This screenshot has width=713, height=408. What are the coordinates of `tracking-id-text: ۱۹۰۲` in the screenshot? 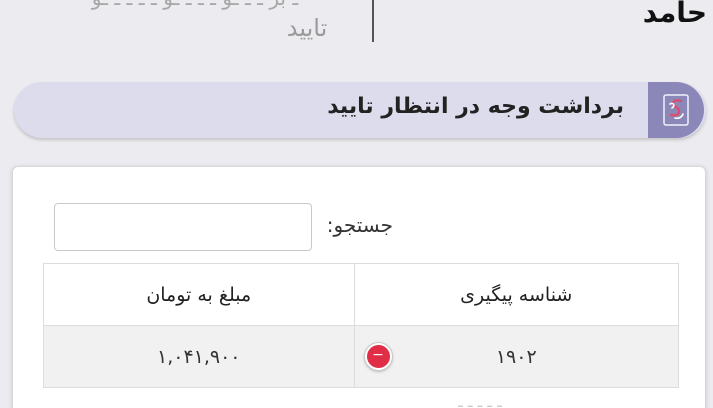 It's located at (516, 356).